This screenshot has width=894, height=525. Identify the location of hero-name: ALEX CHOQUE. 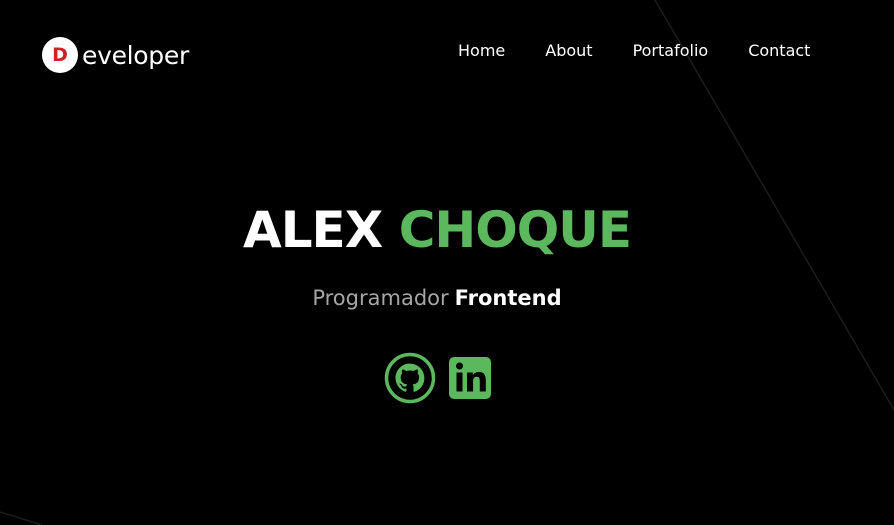
(437, 230).